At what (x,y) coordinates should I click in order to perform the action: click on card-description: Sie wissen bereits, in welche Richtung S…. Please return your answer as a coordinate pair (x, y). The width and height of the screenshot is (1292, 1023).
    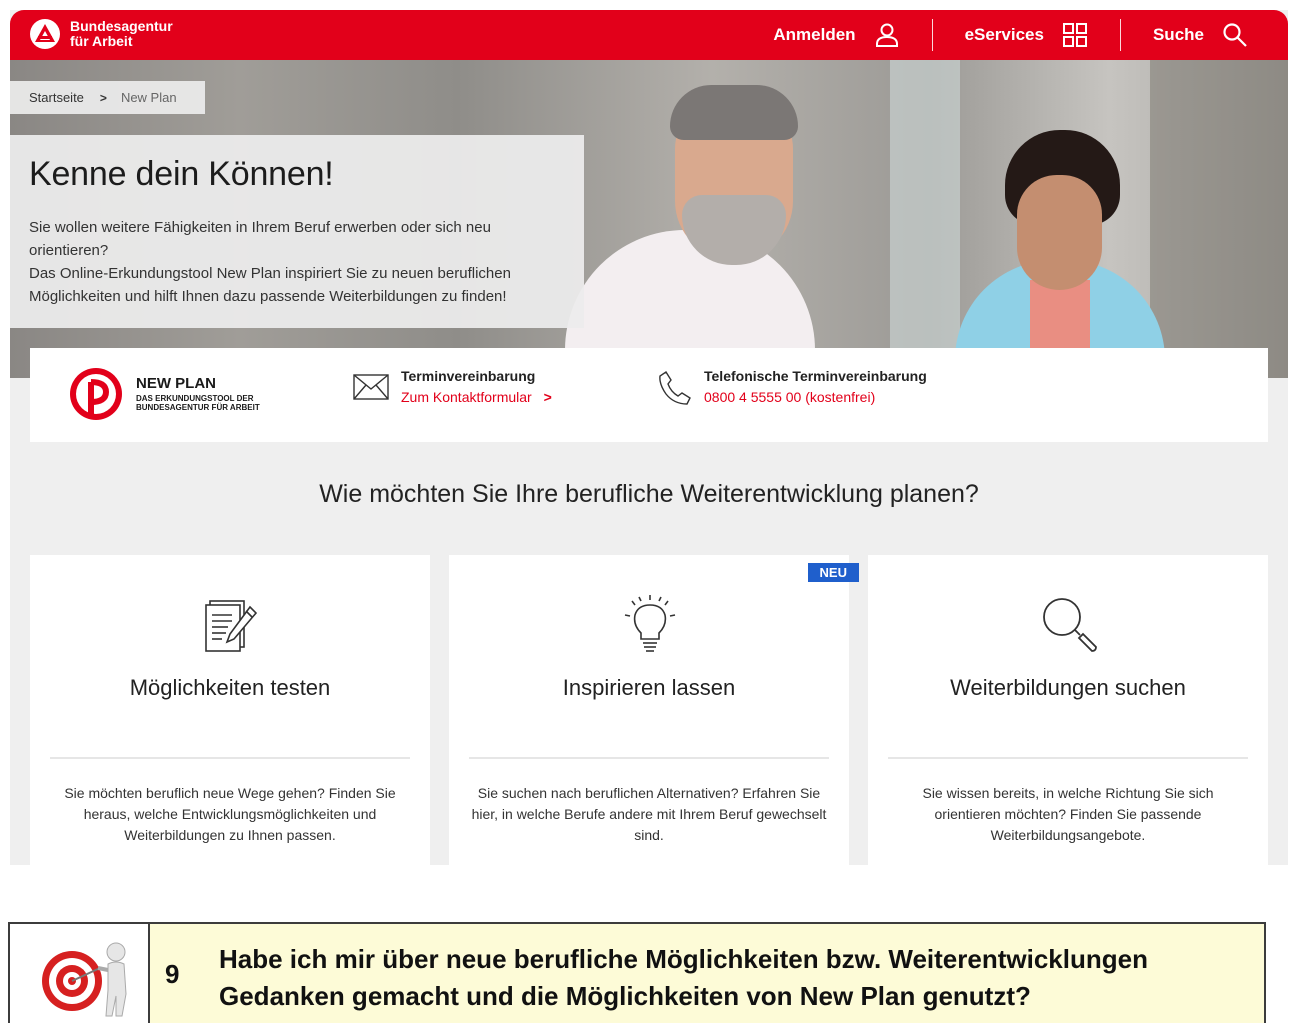
    Looking at the image, I should click on (1068, 814).